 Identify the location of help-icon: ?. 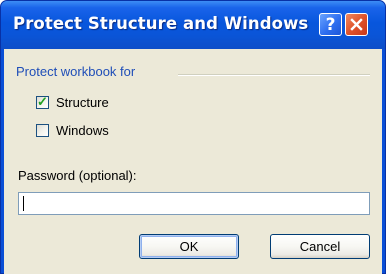
(330, 24).